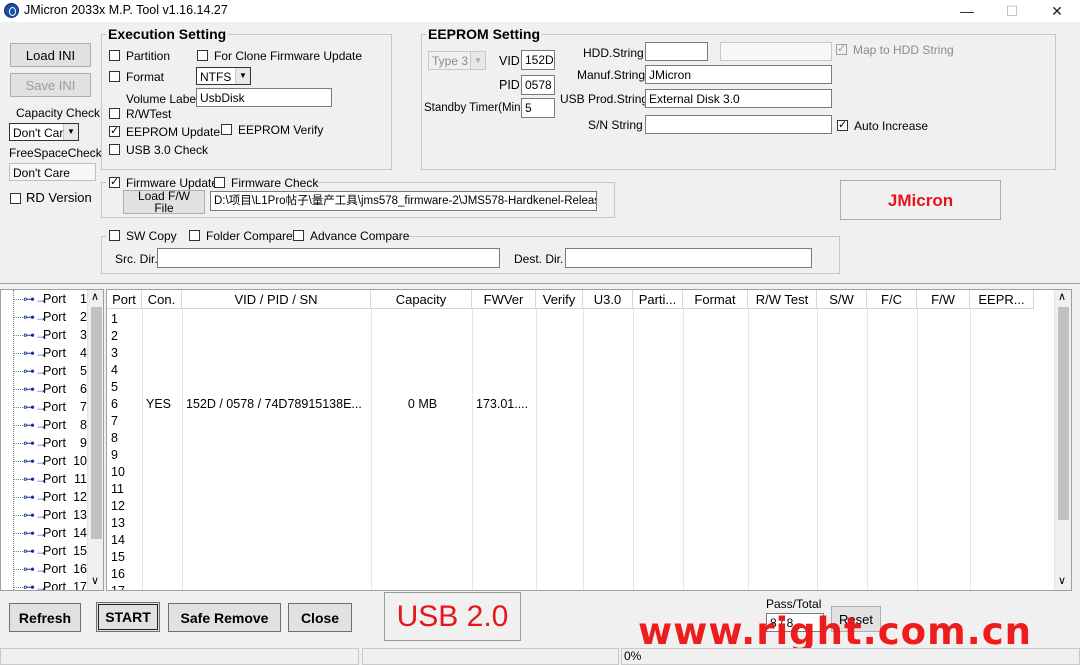 Image resolution: width=1080 pixels, height=665 pixels. I want to click on column-header: U3.0, so click(608, 299).